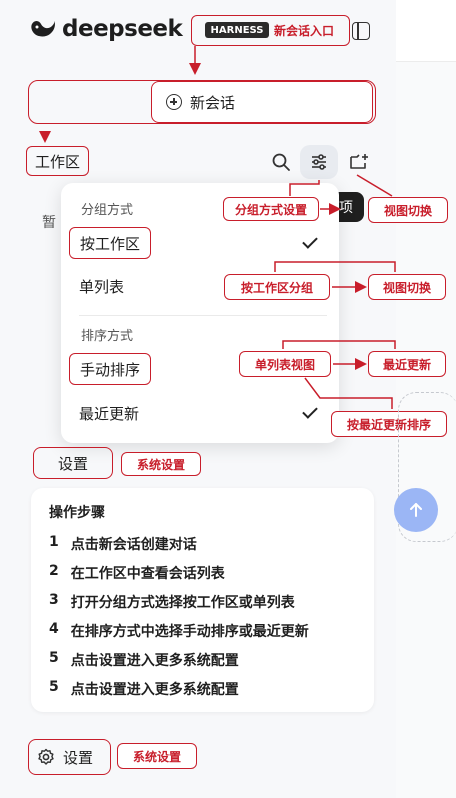 This screenshot has height=798, width=456. Describe the element at coordinates (107, 336) in the screenshot. I see `sort-section-title: 排序方式` at that location.